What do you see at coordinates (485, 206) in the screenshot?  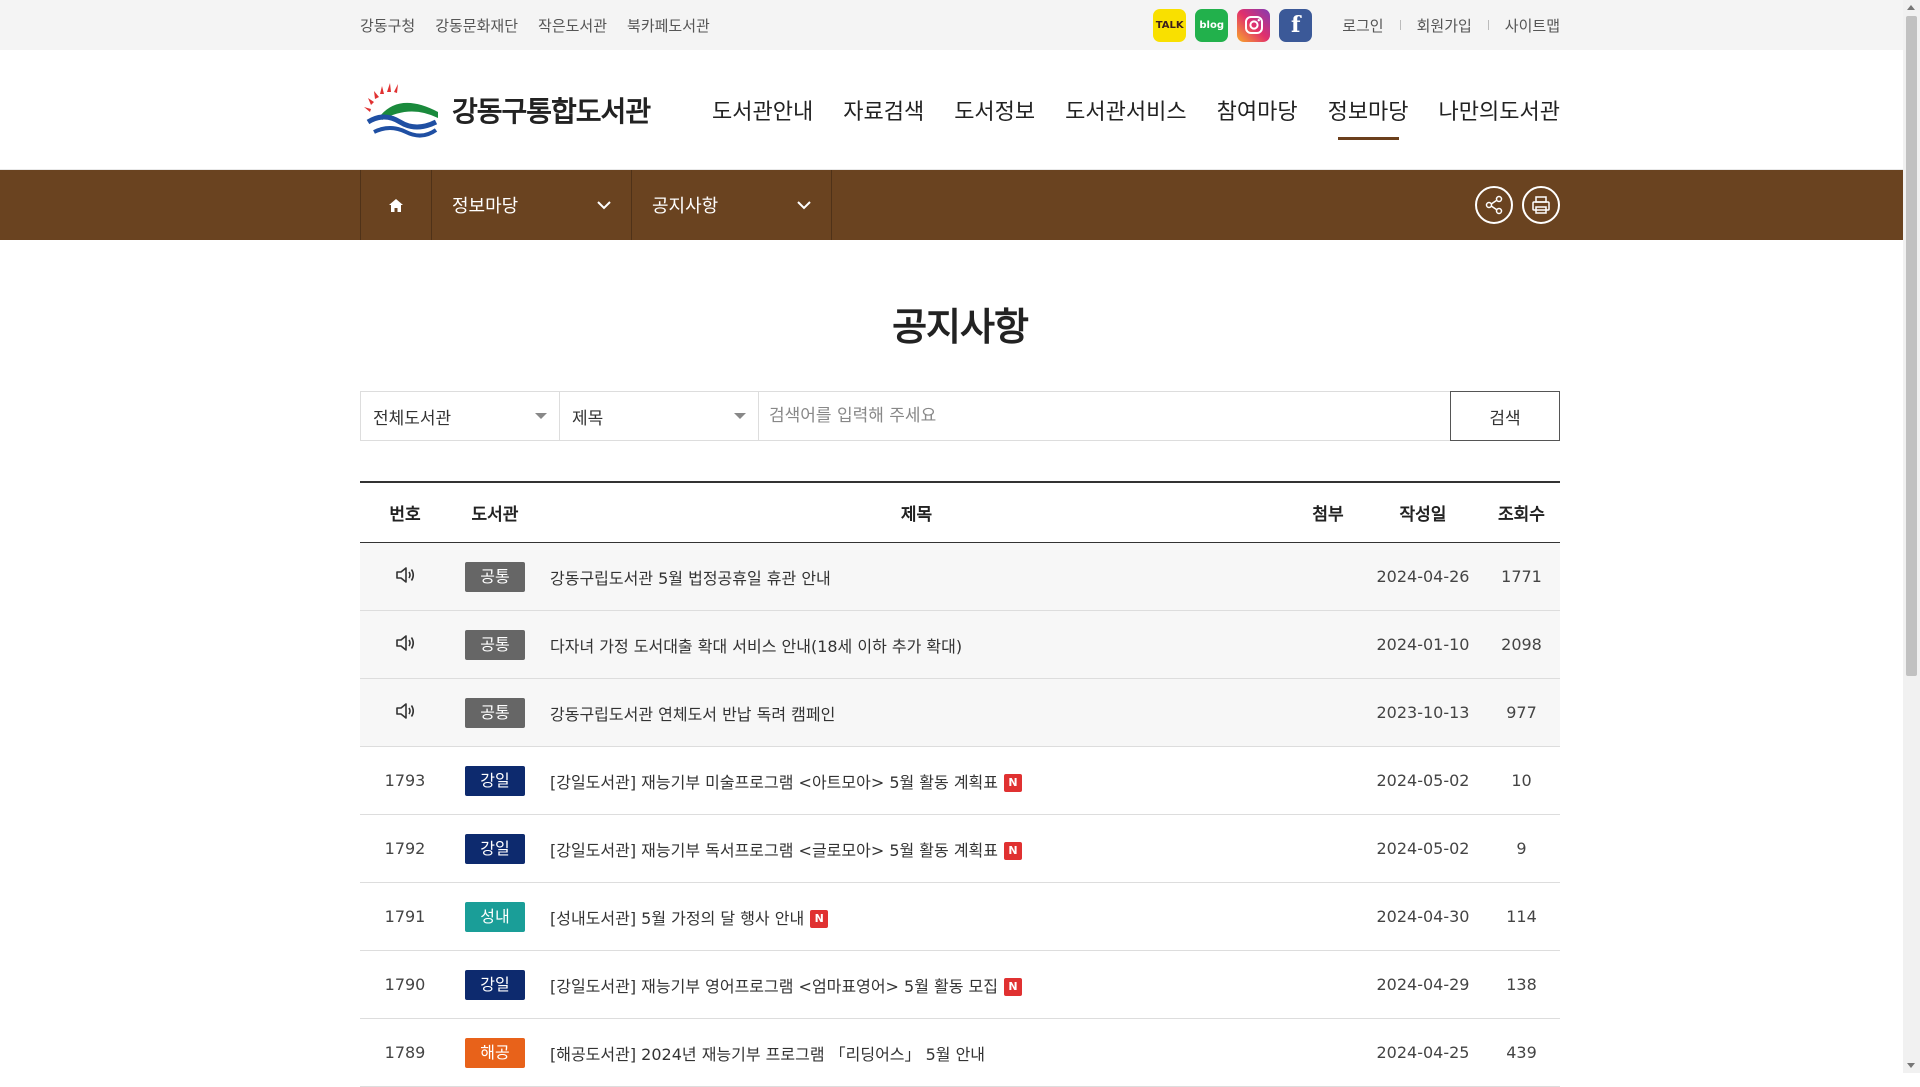 I see `location-depth1-label: 정보마당` at bounding box center [485, 206].